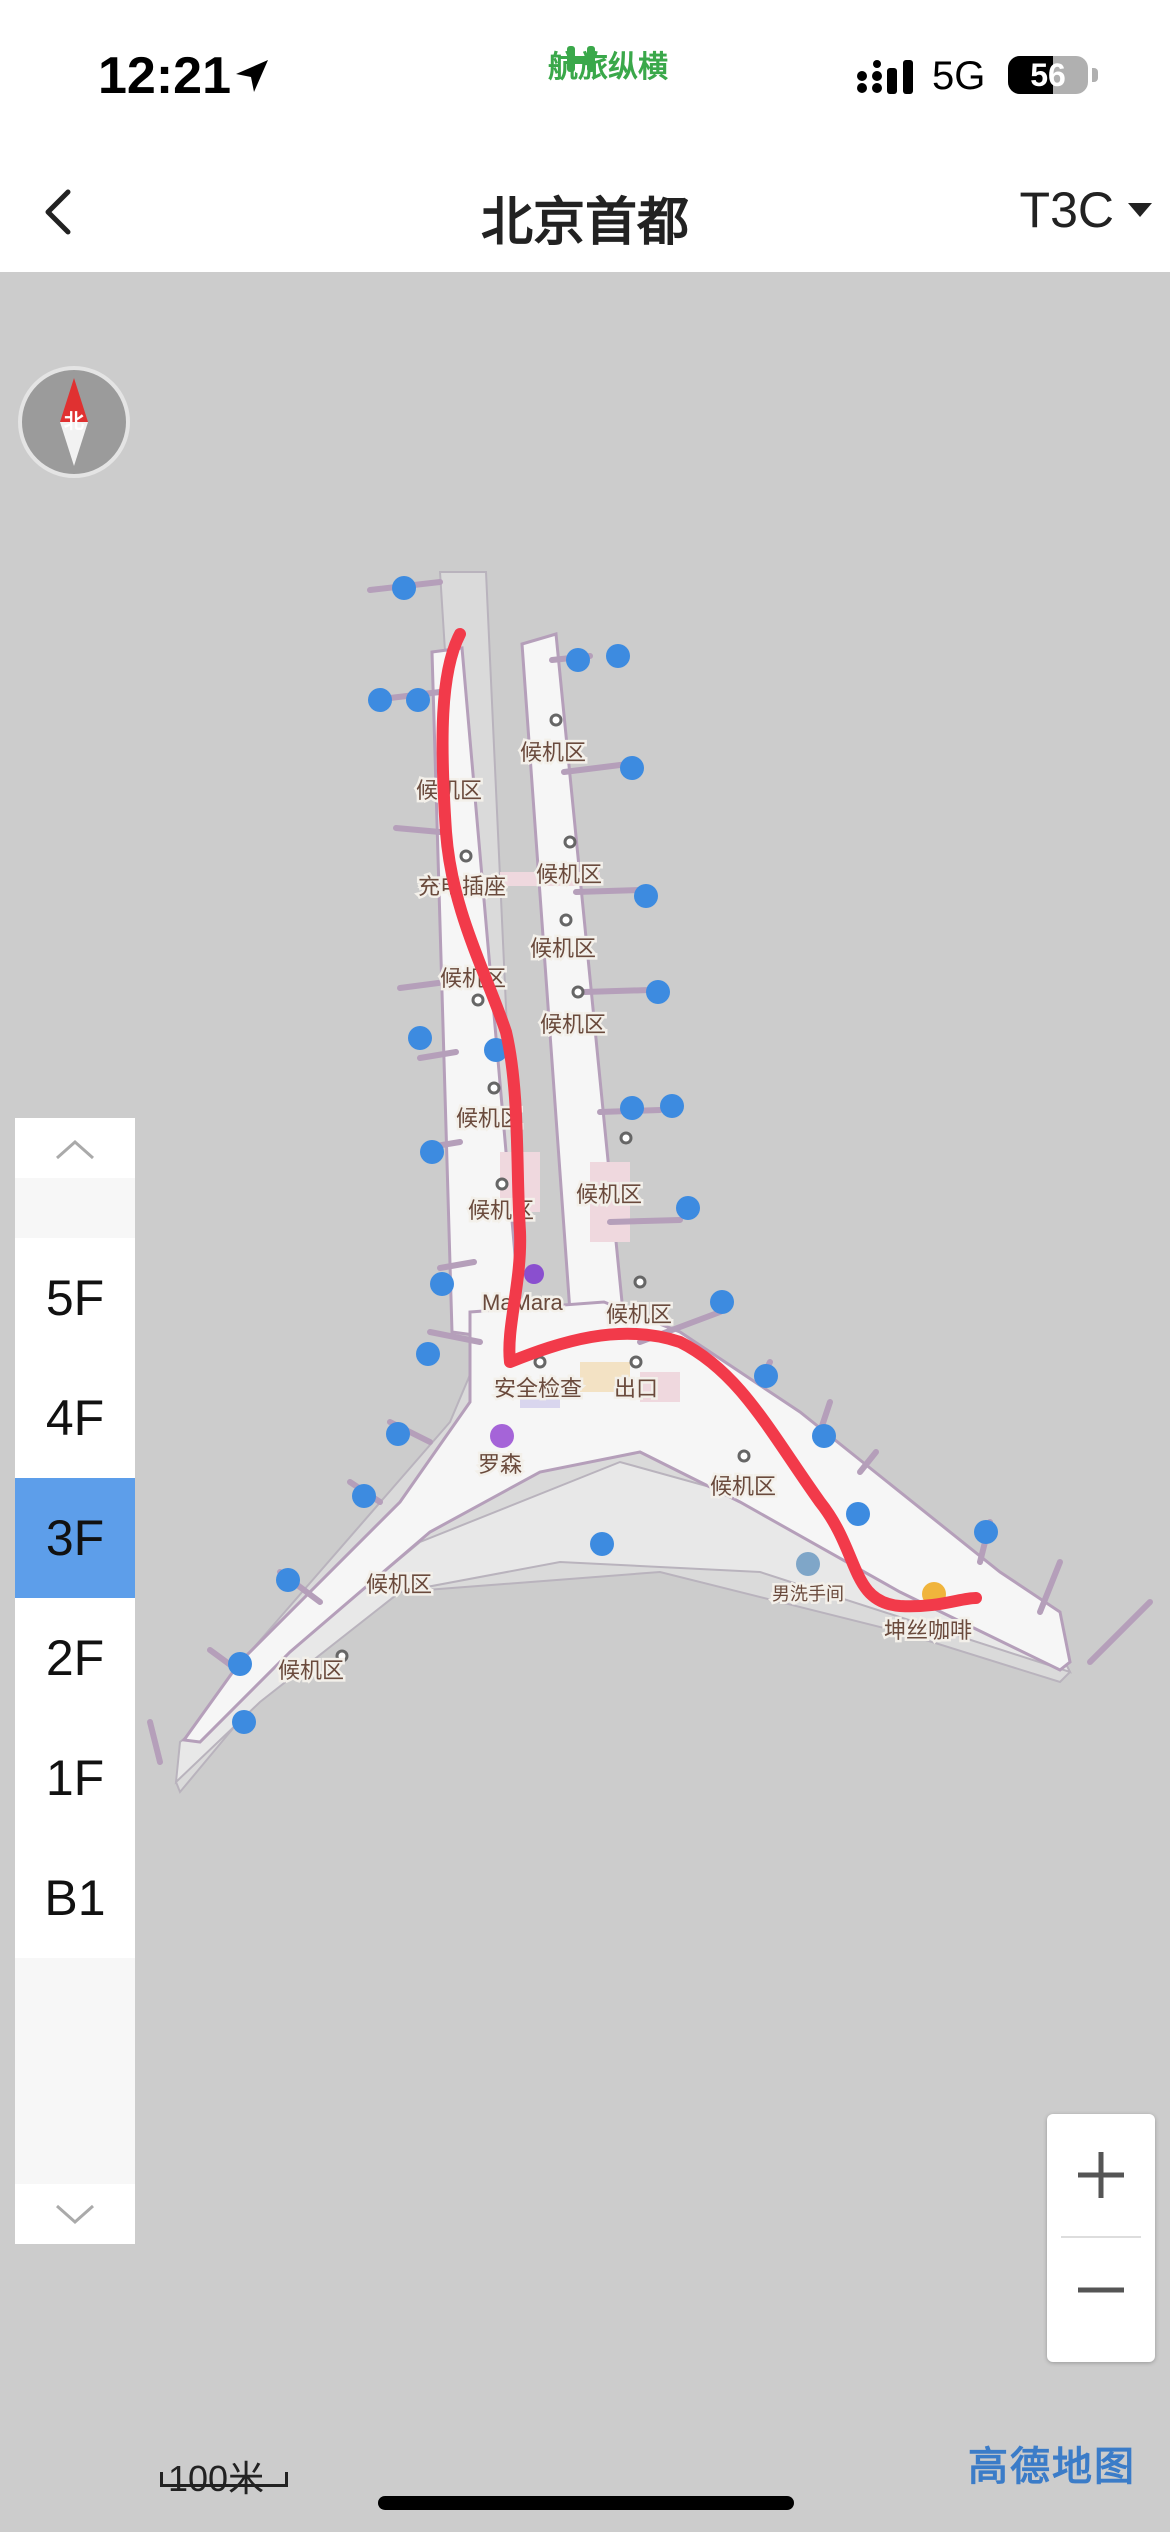 The image size is (1170, 2532). I want to click on floor-option-4f: 4F, so click(75, 1418).